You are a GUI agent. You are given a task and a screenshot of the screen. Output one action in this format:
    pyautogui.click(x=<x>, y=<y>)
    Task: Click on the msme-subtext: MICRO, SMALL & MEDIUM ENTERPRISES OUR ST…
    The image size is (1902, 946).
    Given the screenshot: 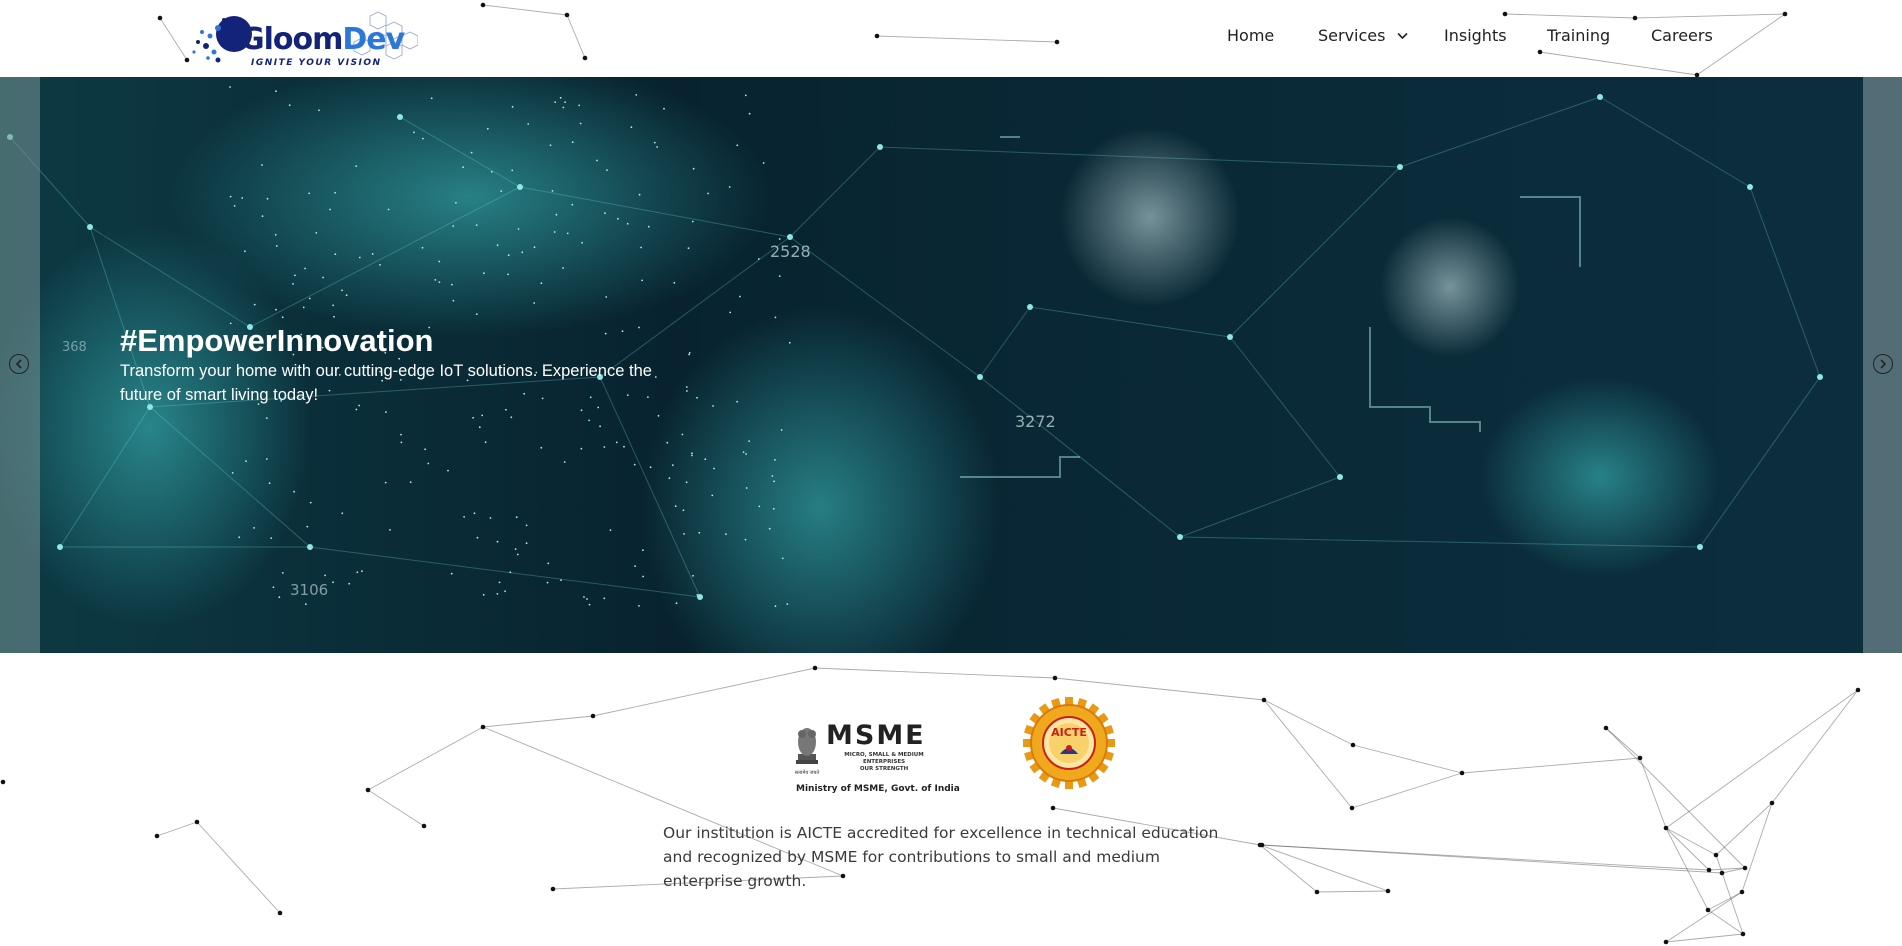 What is the action you would take?
    pyautogui.click(x=884, y=762)
    